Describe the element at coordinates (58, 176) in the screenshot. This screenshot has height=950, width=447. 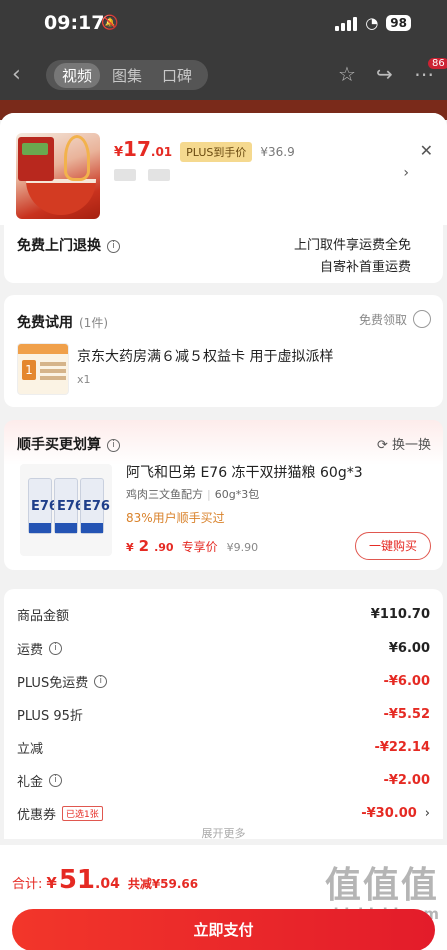
I see `product-image` at that location.